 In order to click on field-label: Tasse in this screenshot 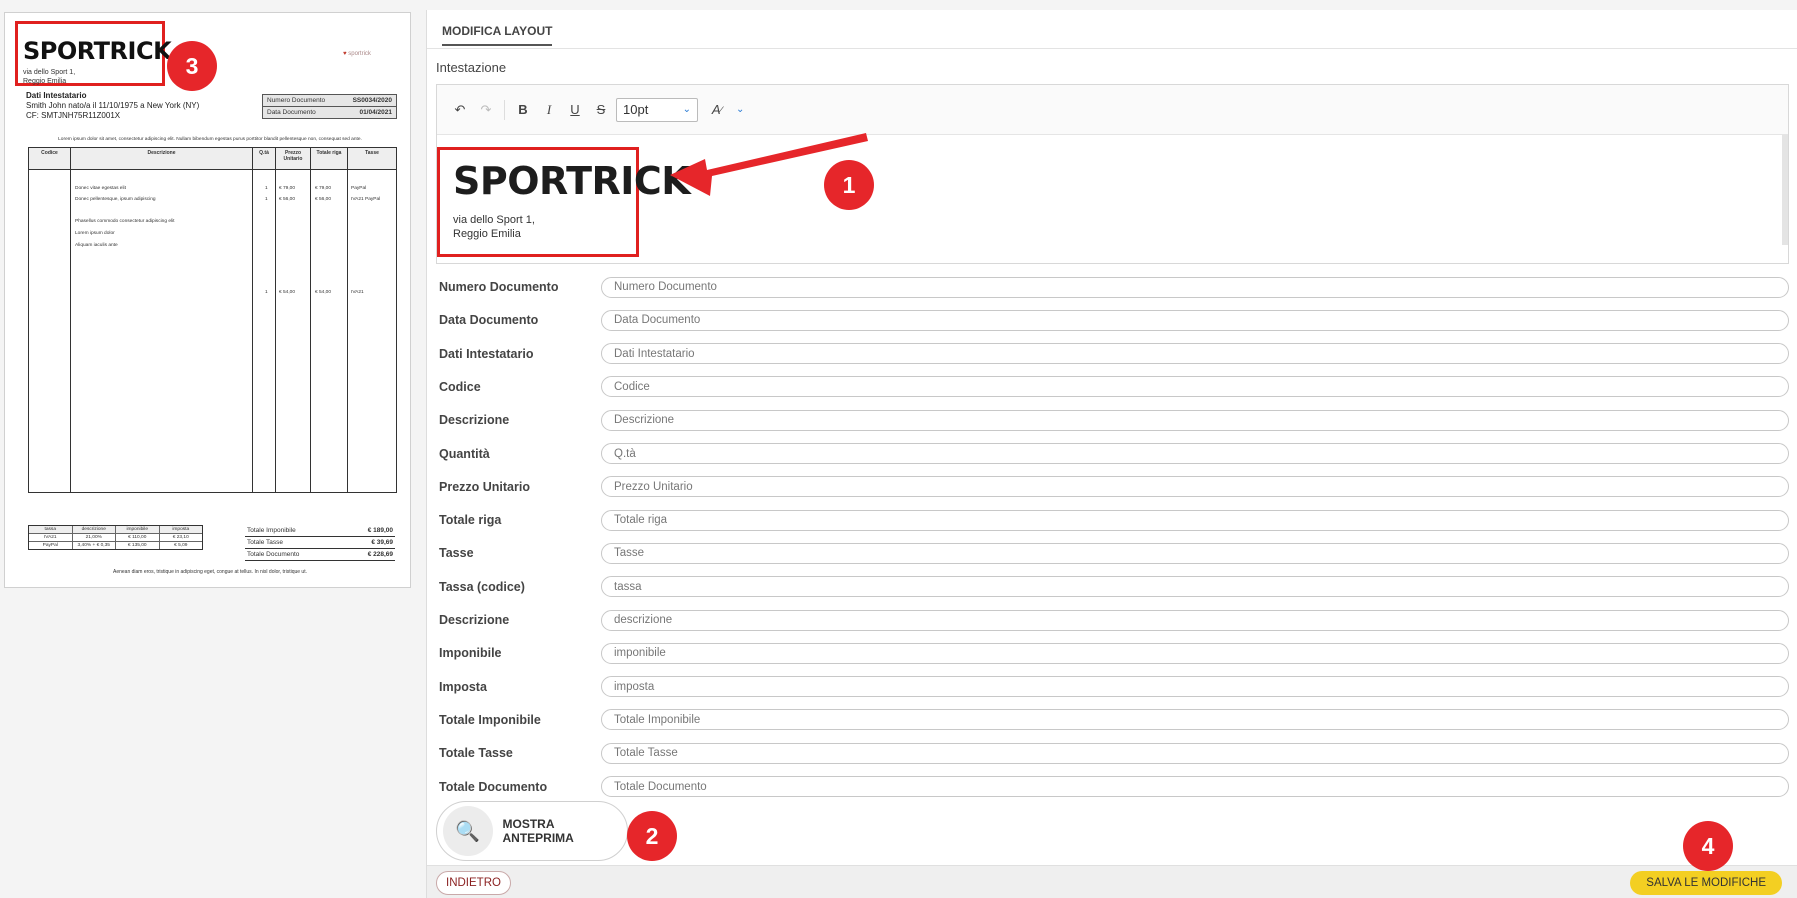, I will do `click(456, 553)`.